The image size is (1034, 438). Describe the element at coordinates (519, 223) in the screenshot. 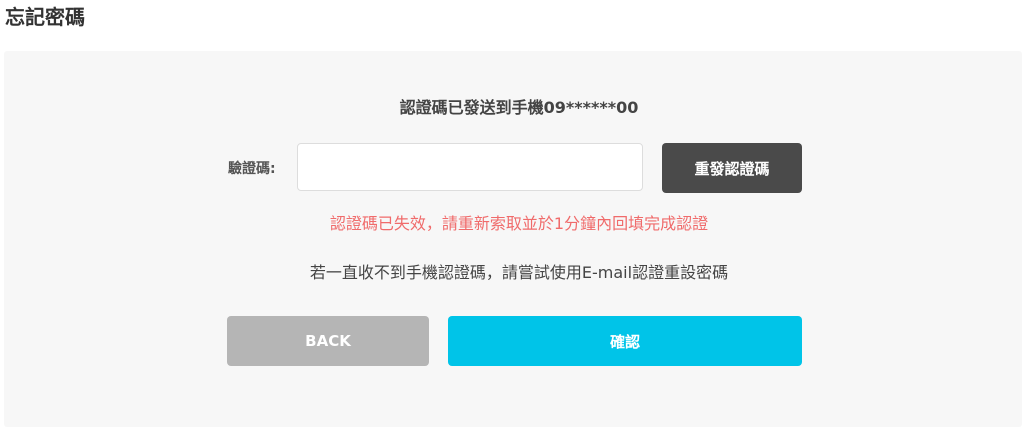

I see `code-expired-error: 認證碼已失效，請重新索取並於1分鐘內回填完成認證` at that location.